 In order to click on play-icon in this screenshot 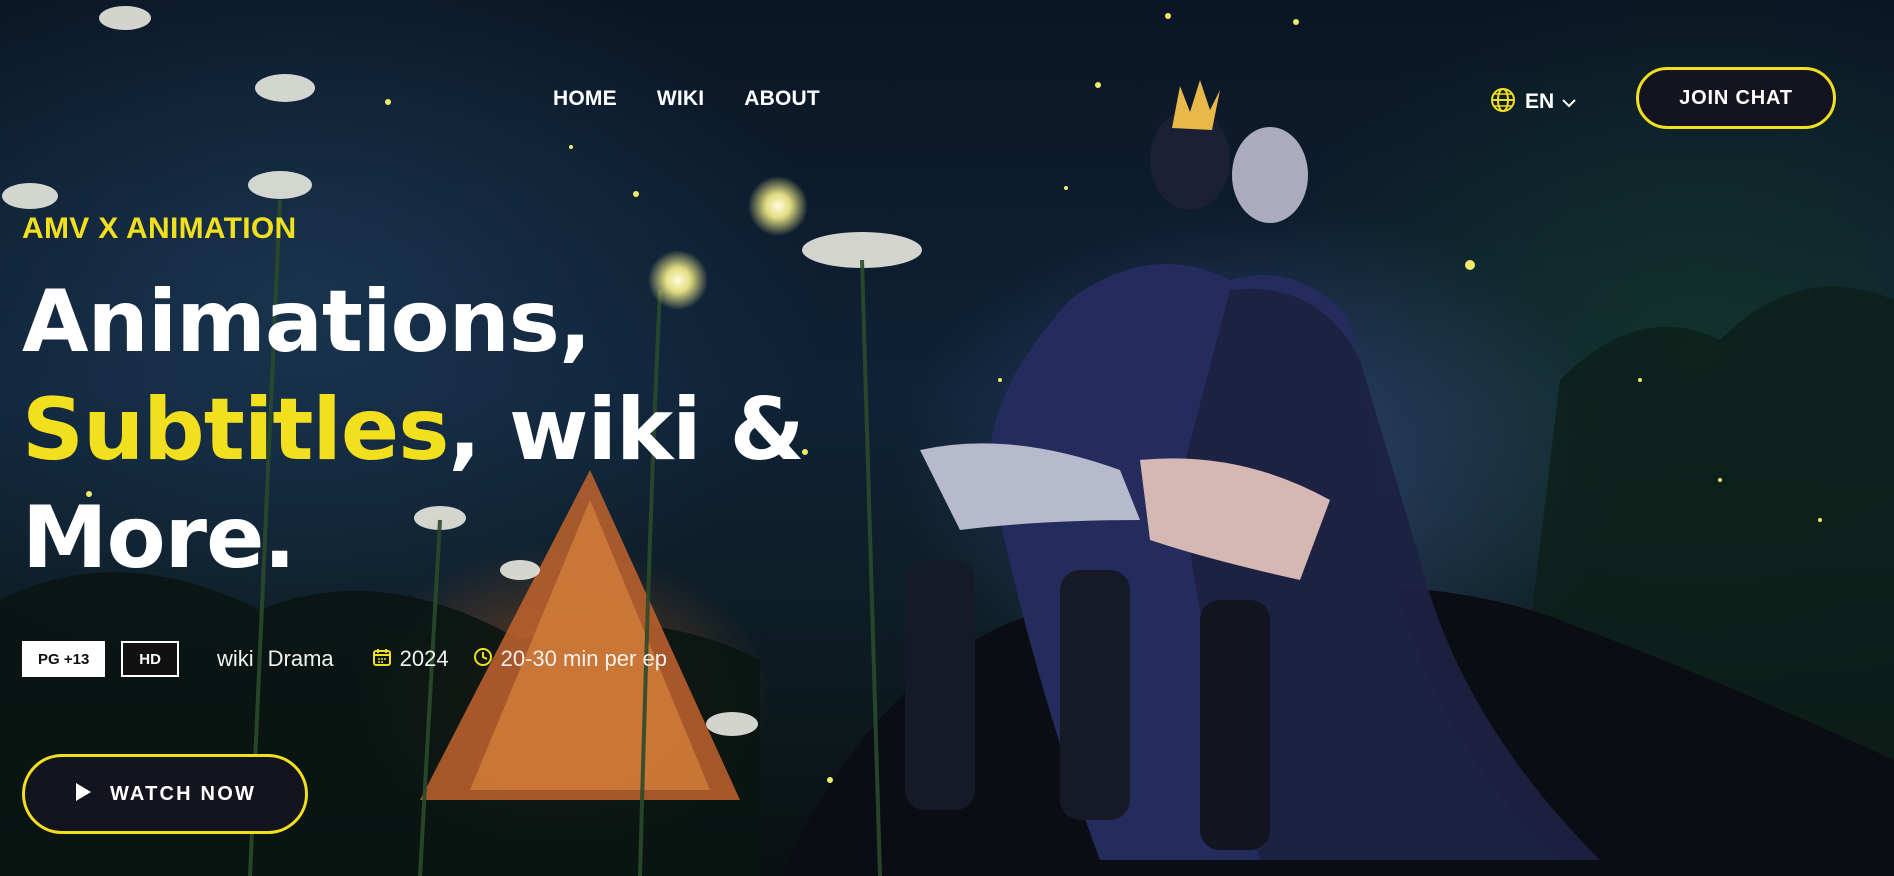, I will do `click(83, 794)`.